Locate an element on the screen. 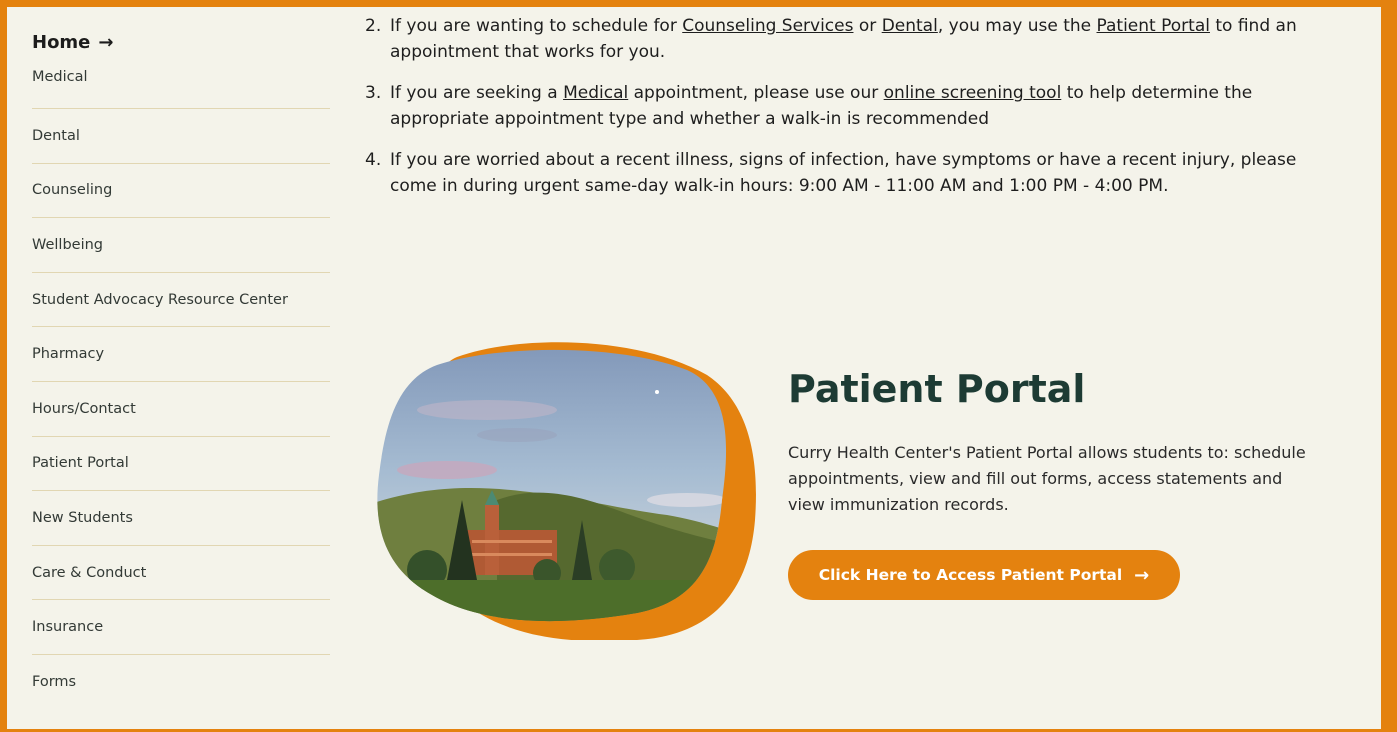 The width and height of the screenshot is (1397, 732). step-number: 2. is located at coordinates (373, 26).